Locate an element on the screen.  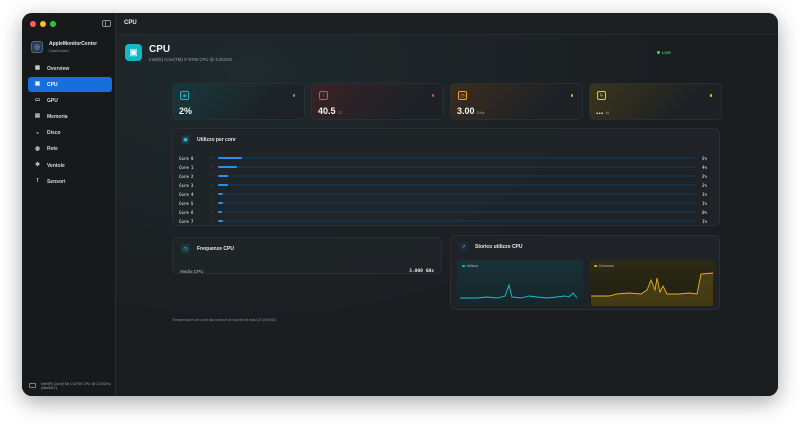
brand: ◎ AppleMonitorCenter Dashboard is located at coordinates (64, 47).